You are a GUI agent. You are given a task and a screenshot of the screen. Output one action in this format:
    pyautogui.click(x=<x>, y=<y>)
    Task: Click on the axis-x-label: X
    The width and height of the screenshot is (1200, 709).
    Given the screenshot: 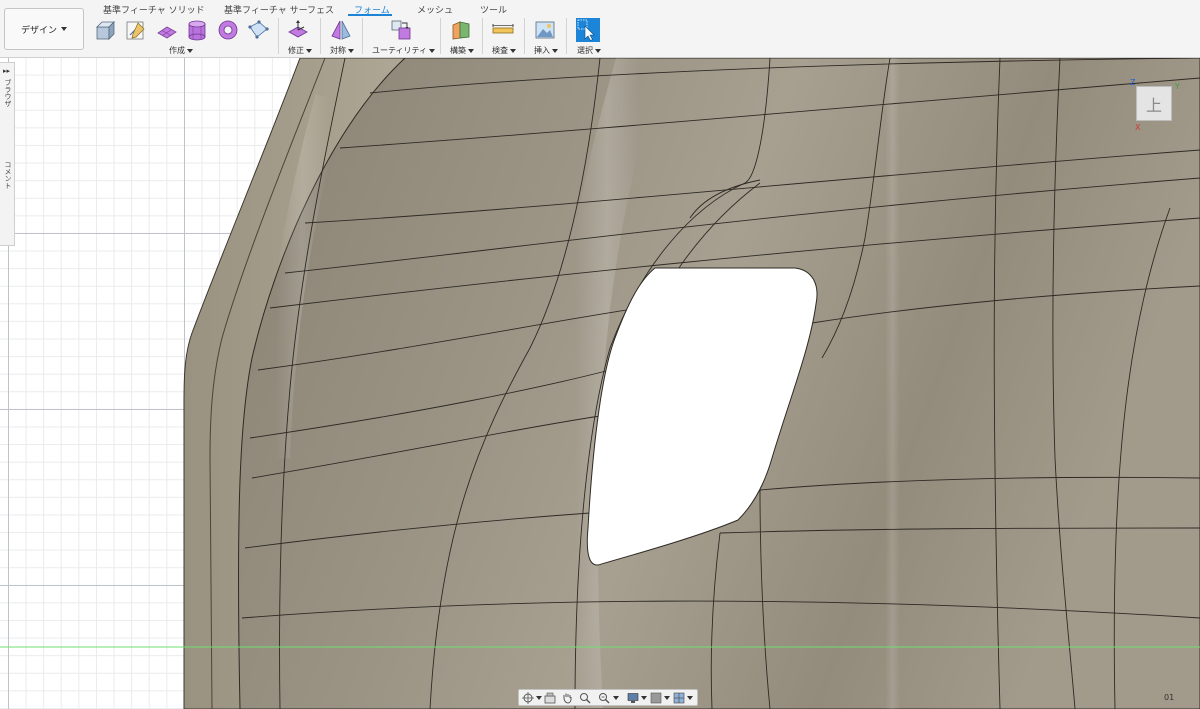 What is the action you would take?
    pyautogui.click(x=1138, y=127)
    